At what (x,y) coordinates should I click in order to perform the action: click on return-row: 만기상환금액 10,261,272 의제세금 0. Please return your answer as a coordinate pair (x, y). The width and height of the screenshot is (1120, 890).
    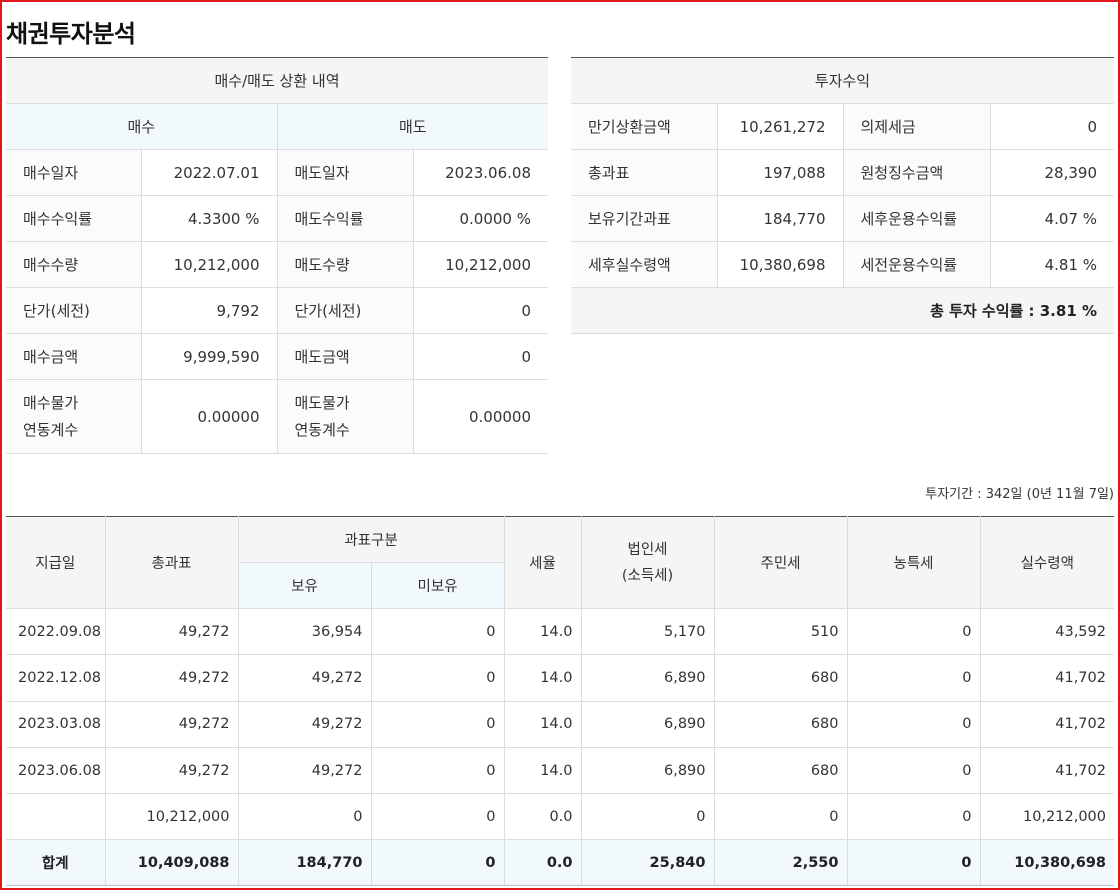
    Looking at the image, I should click on (843, 126).